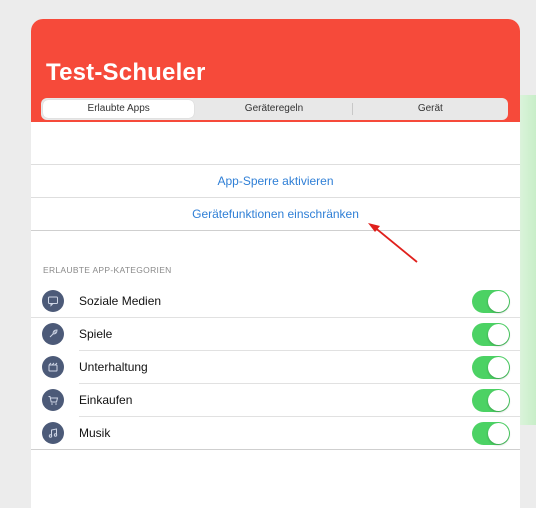 This screenshot has height=508, width=536. Describe the element at coordinates (275, 334) in the screenshot. I see `list-item: Spiele` at that location.